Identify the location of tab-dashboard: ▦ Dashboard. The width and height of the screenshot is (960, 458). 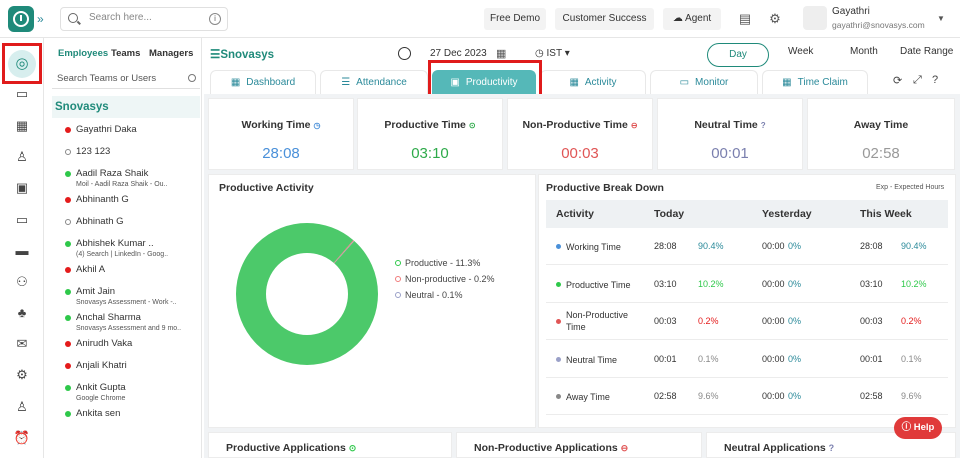
(263, 82).